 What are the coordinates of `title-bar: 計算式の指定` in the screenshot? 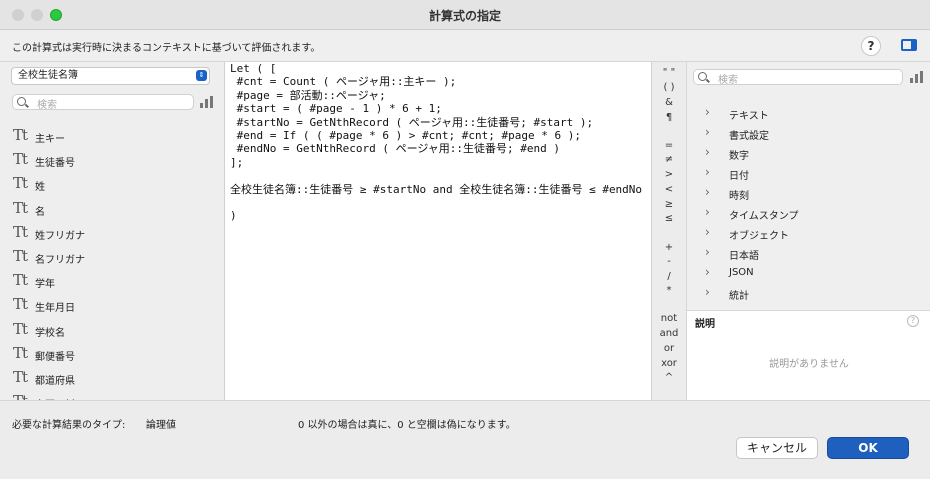 It's located at (465, 15).